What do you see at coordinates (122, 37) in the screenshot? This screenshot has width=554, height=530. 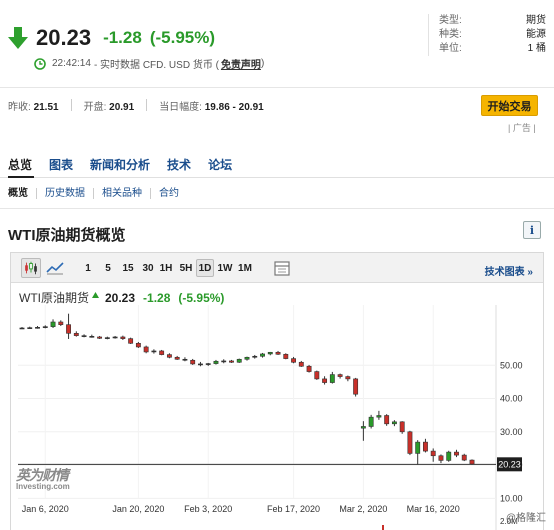 I see `price-change: -1.28` at bounding box center [122, 37].